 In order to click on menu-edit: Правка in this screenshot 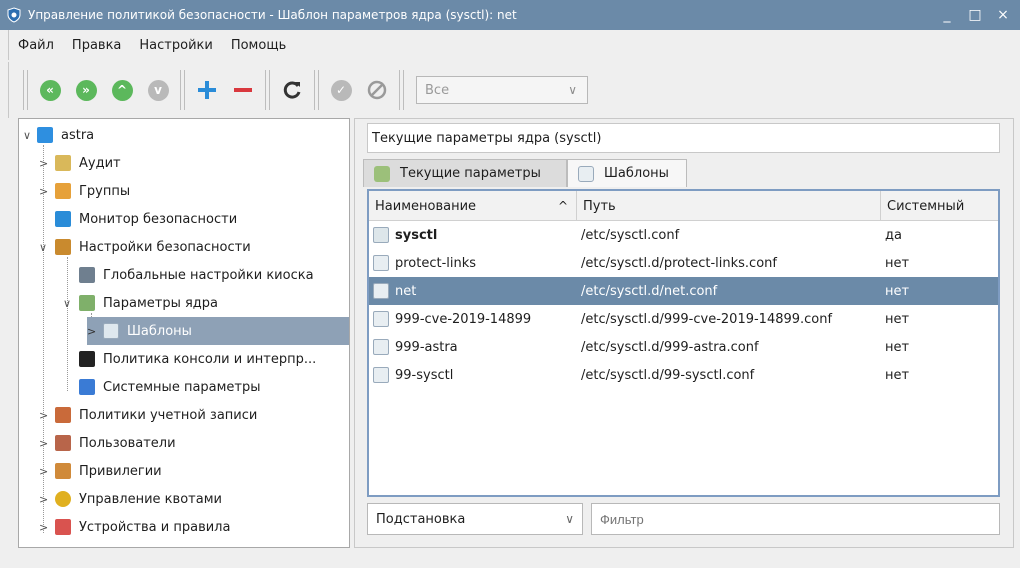, I will do `click(96, 45)`.